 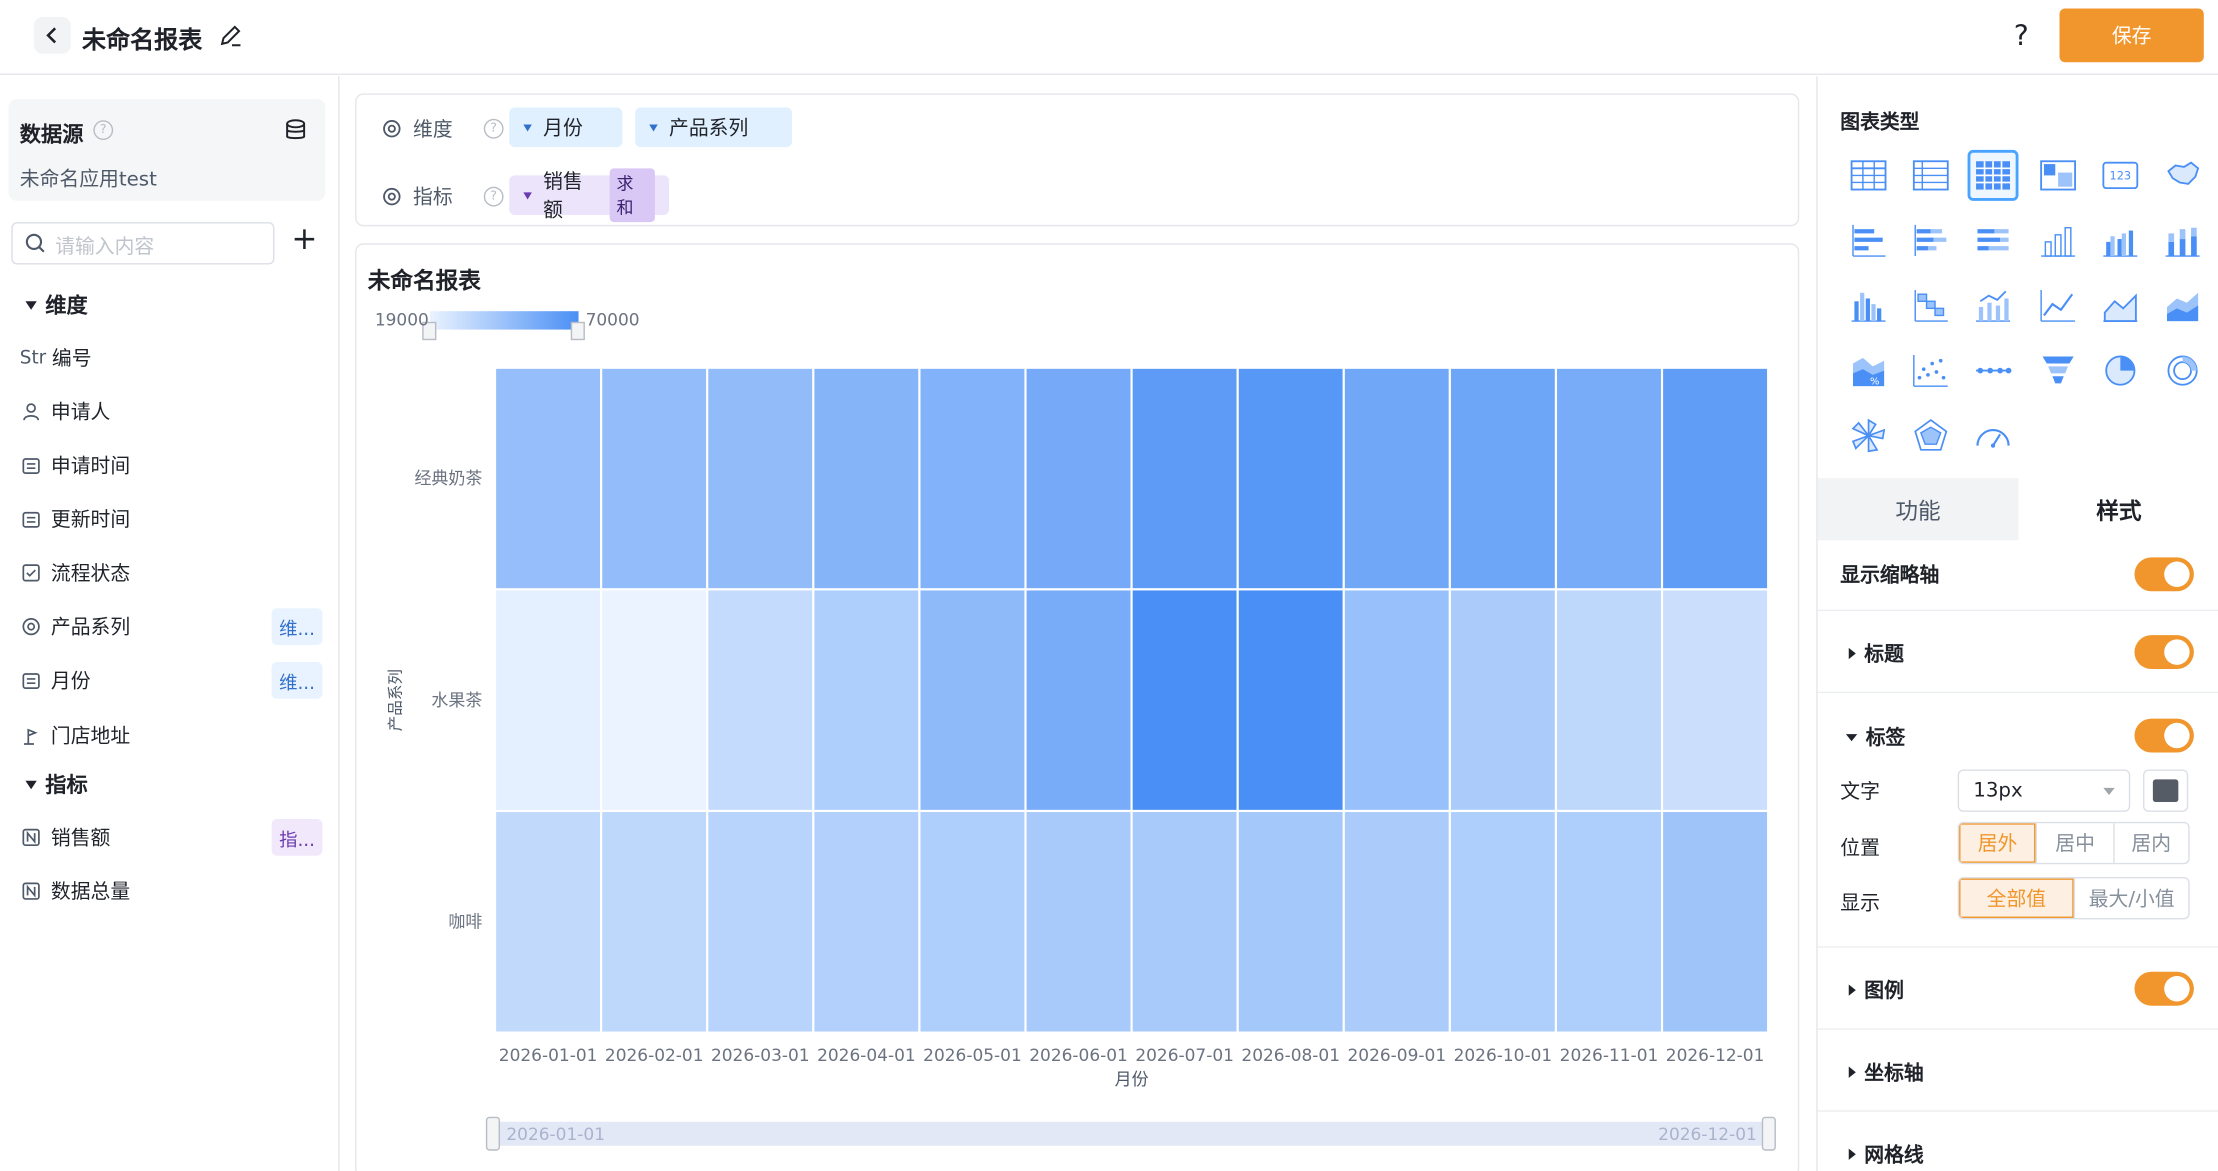 What do you see at coordinates (75, 572) in the screenshot?
I see `field-item-process-status: 流程状态` at bounding box center [75, 572].